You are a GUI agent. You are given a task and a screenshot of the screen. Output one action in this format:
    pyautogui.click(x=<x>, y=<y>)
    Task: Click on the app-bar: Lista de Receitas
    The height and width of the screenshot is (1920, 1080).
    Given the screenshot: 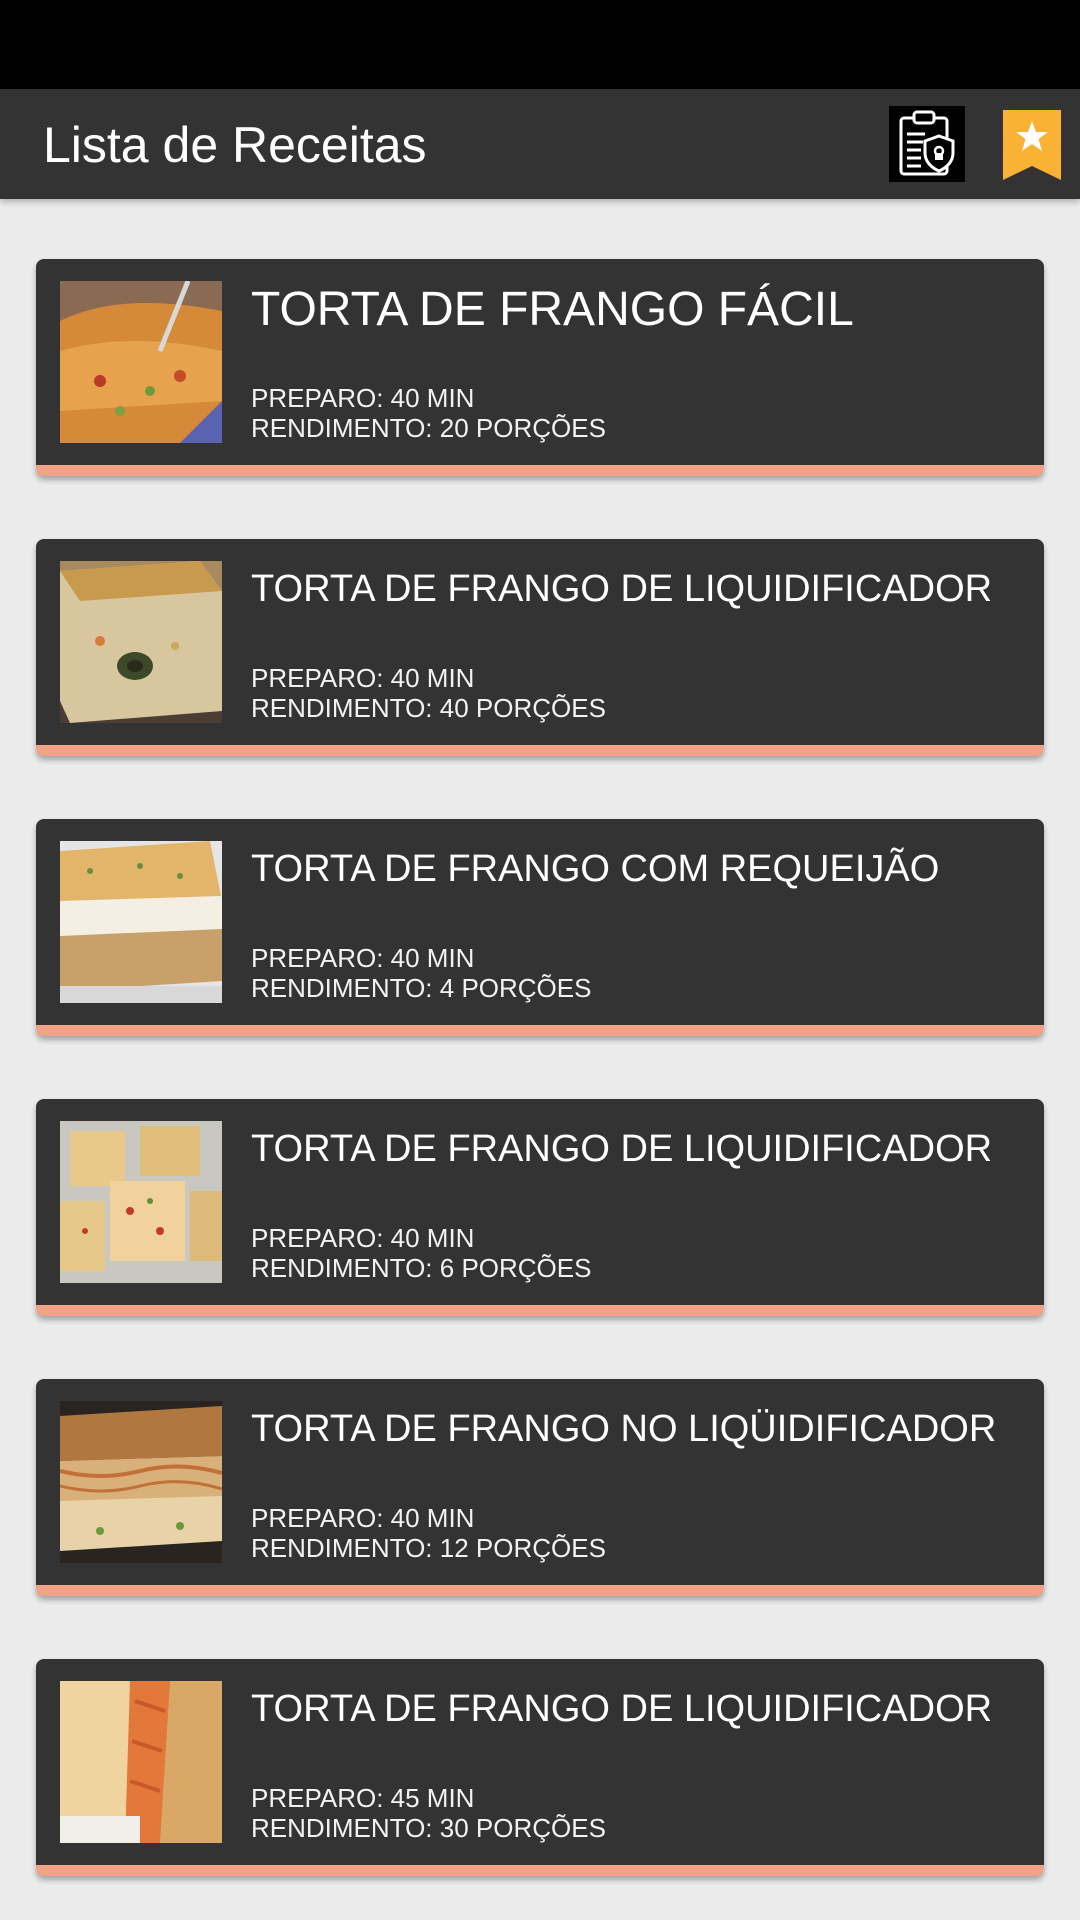 What is the action you would take?
    pyautogui.click(x=540, y=144)
    